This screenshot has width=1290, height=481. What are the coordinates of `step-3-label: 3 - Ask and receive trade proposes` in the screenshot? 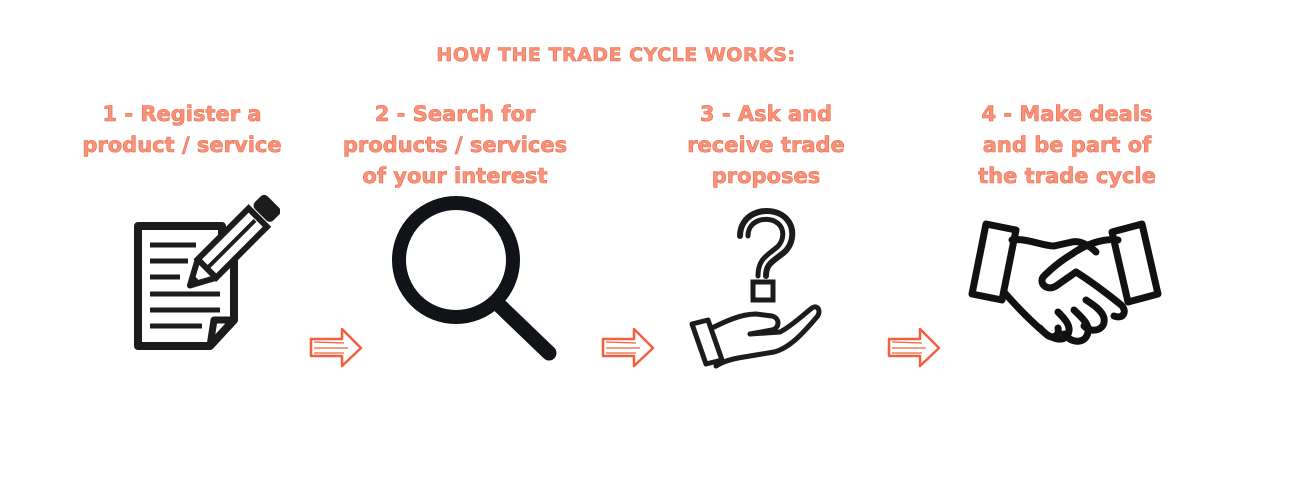 It's located at (766, 145).